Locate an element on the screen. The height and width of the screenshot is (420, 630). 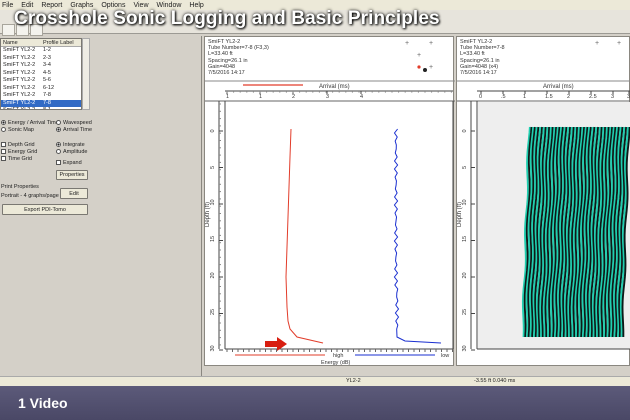
option-depth-grid-label: Depth Grid is located at coordinates (21, 145).